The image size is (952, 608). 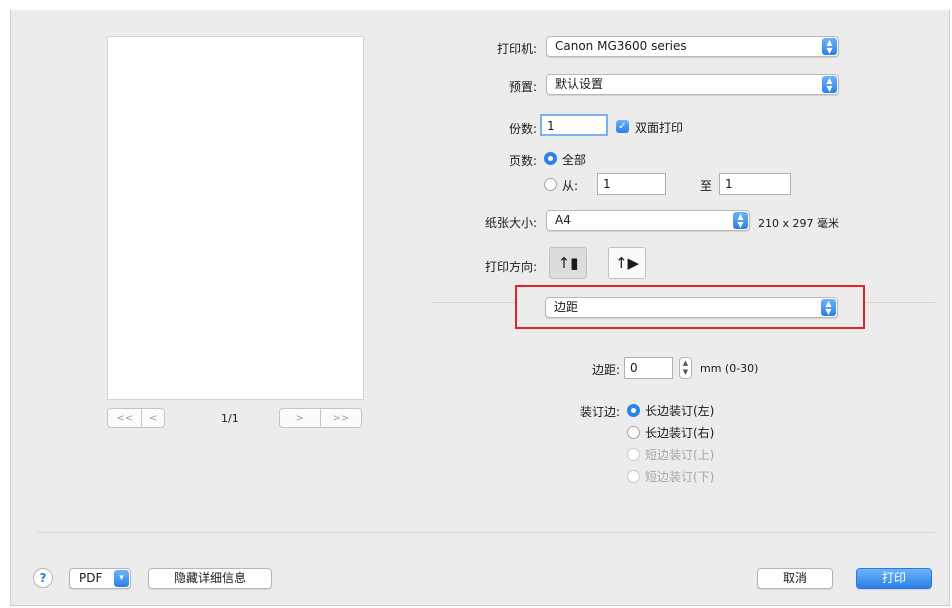 What do you see at coordinates (633, 432) in the screenshot?
I see `binding-long-right-radio` at bounding box center [633, 432].